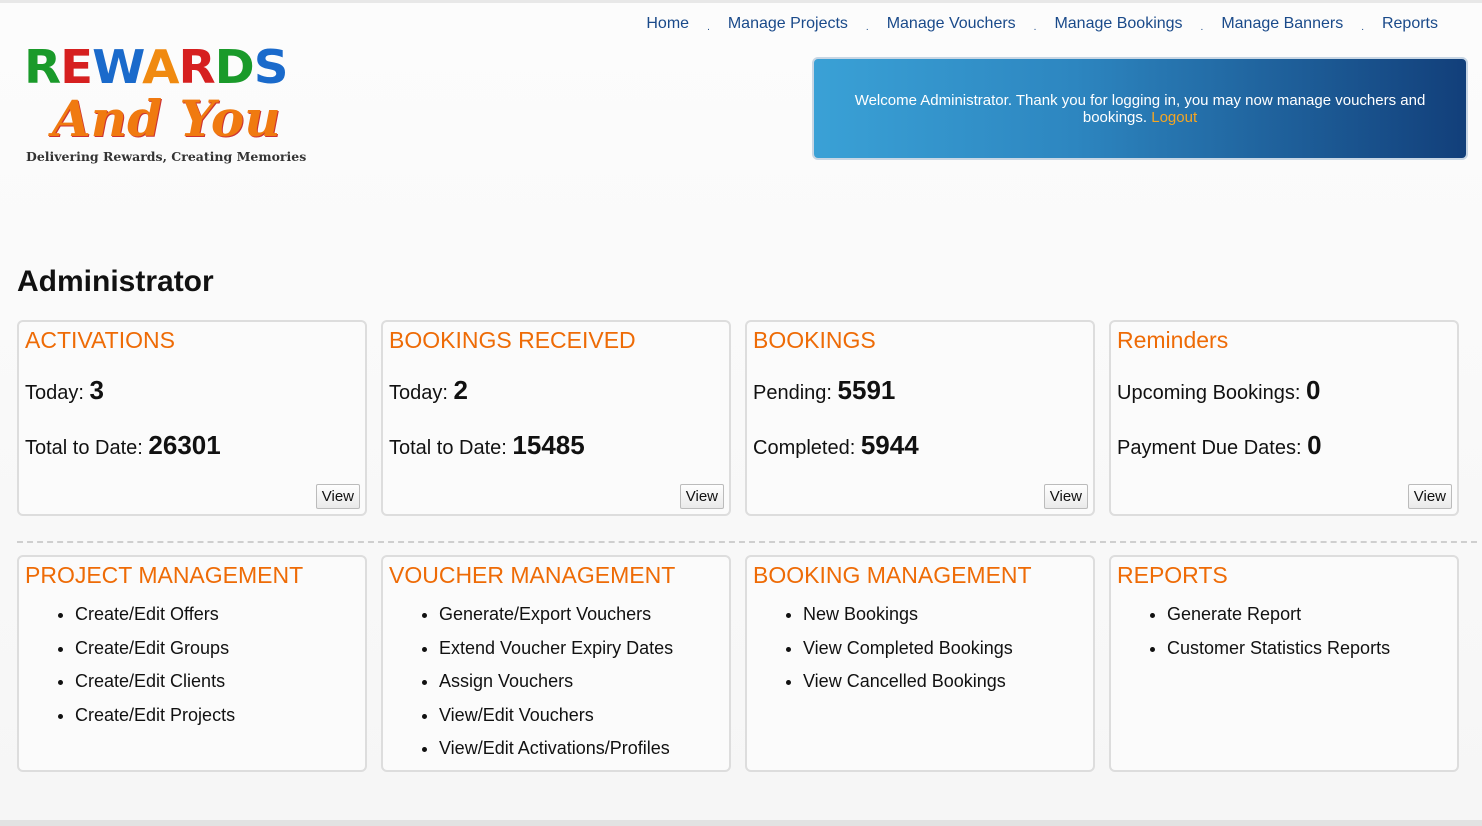  I want to click on list-item: Create/Edit Offers, so click(155, 621).